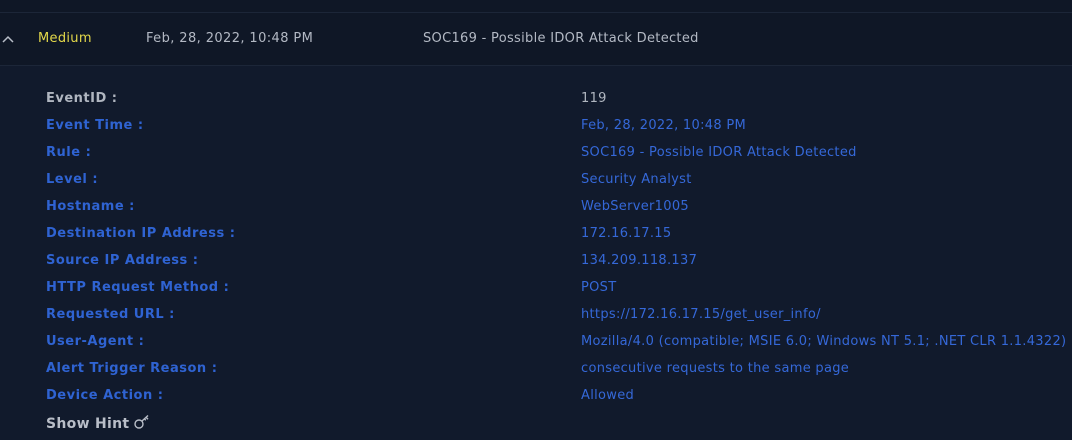 The width and height of the screenshot is (1072, 440). What do you see at coordinates (536, 401) in the screenshot?
I see `field-device-action: Device Action : Allowed` at bounding box center [536, 401].